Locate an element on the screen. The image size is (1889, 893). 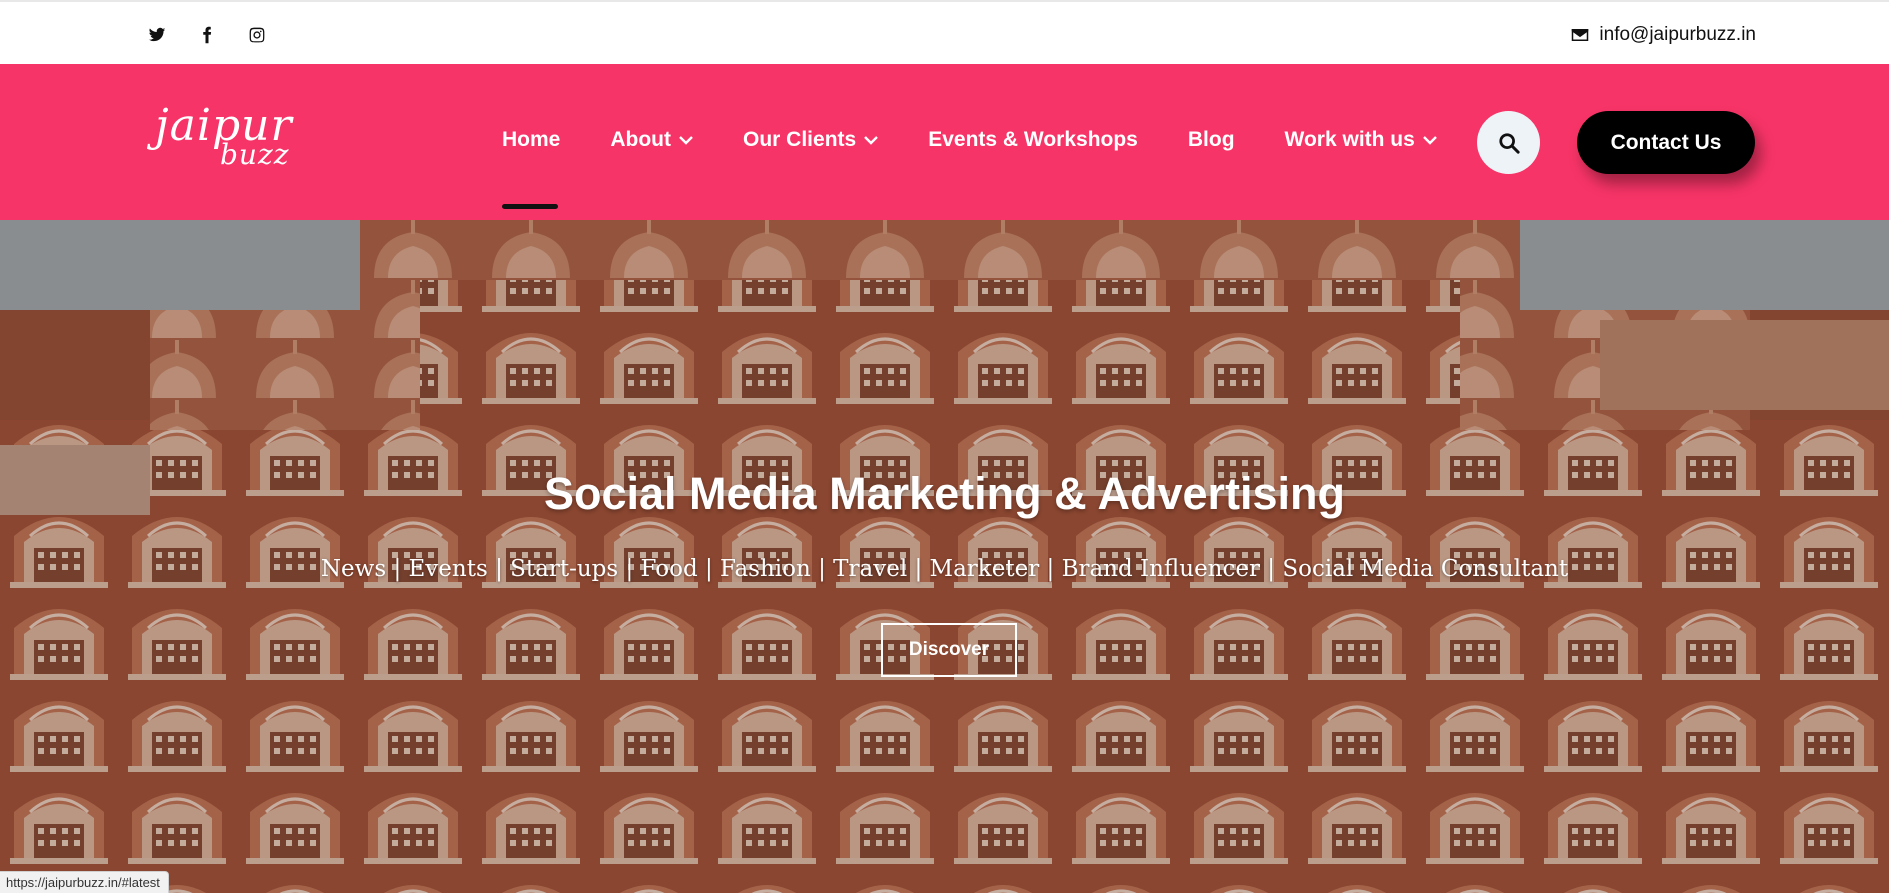
search-icon is located at coordinates (1509, 143).